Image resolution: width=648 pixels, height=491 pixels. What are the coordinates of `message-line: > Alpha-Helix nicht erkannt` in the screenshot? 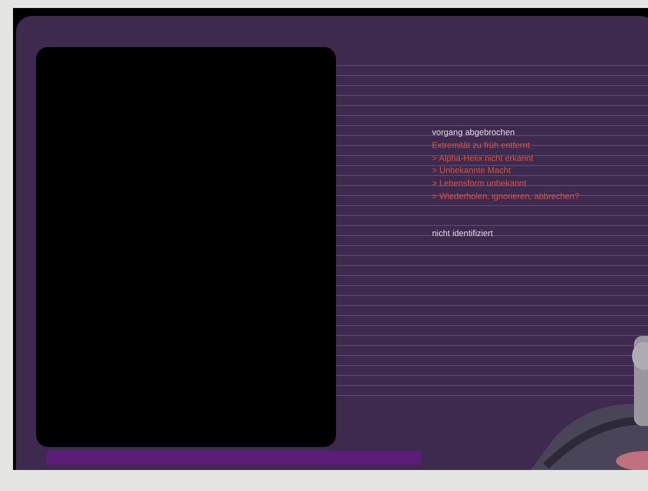 It's located at (483, 158).